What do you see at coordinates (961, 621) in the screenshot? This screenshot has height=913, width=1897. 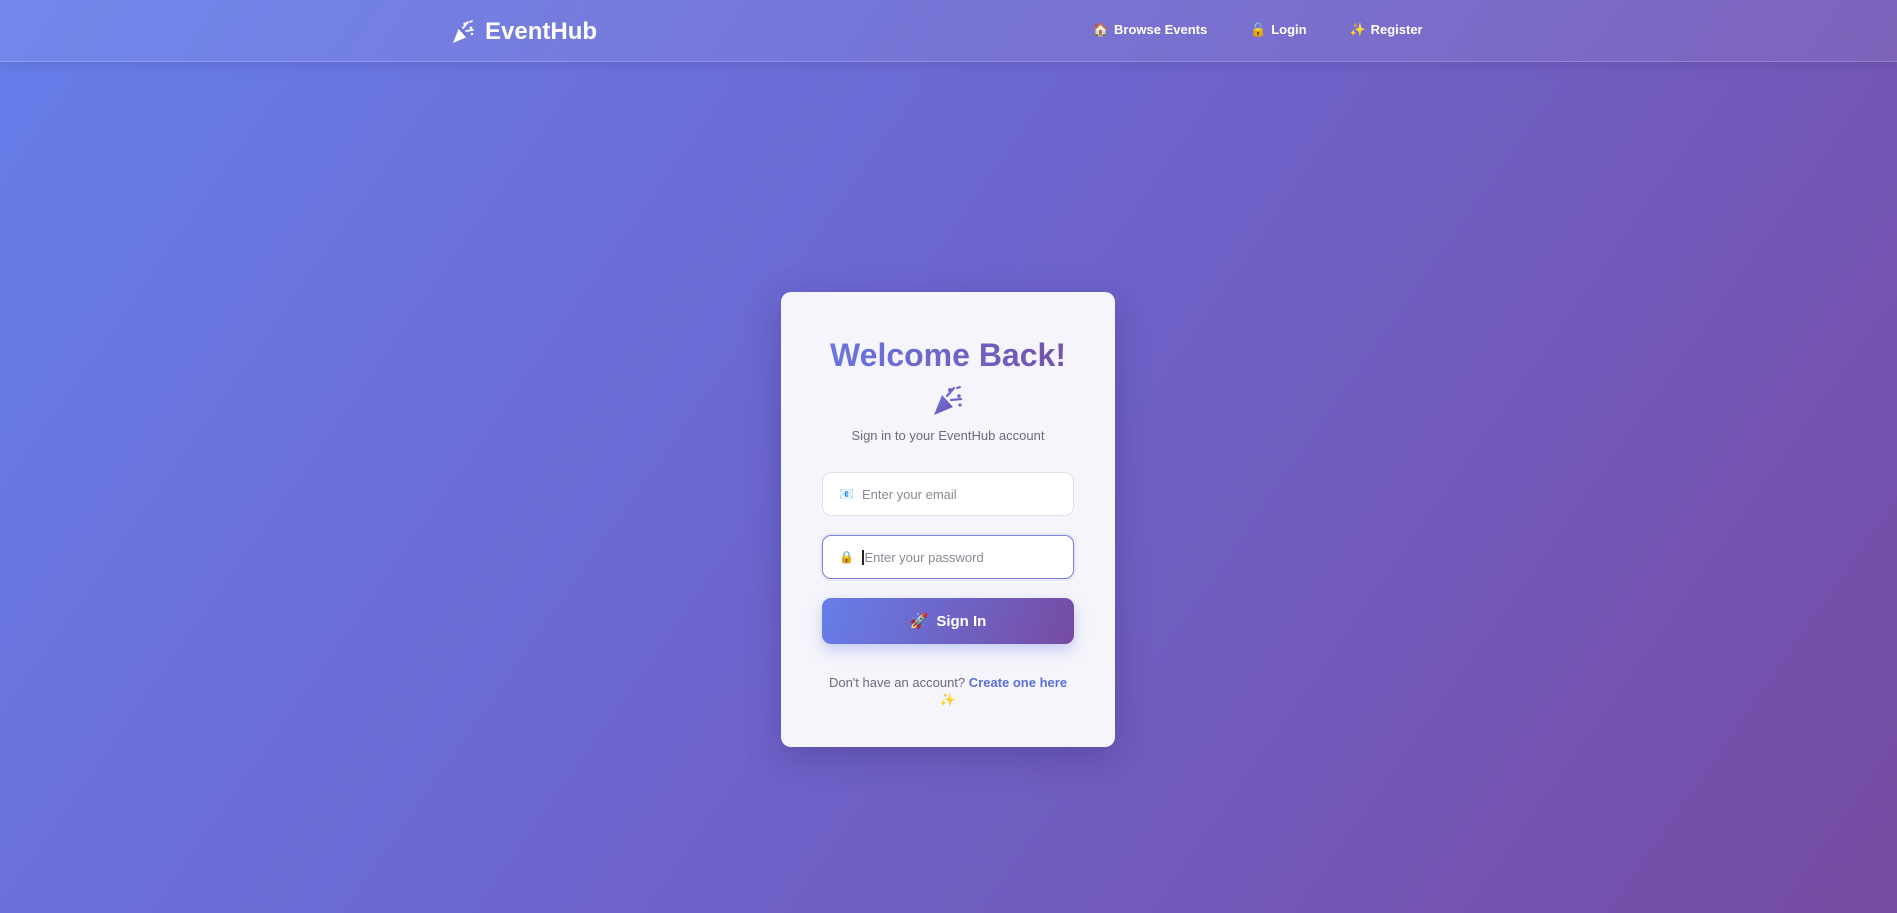 I see `sign-in-label: Sign In` at bounding box center [961, 621].